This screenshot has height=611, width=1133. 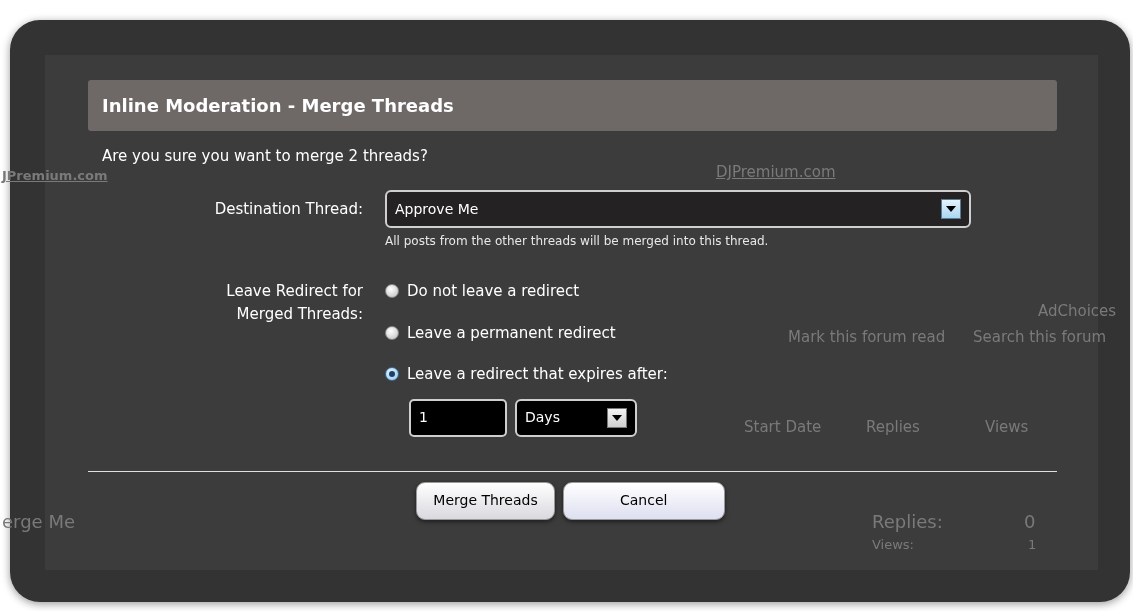 What do you see at coordinates (1032, 545) in the screenshot?
I see `stat-value: 1` at bounding box center [1032, 545].